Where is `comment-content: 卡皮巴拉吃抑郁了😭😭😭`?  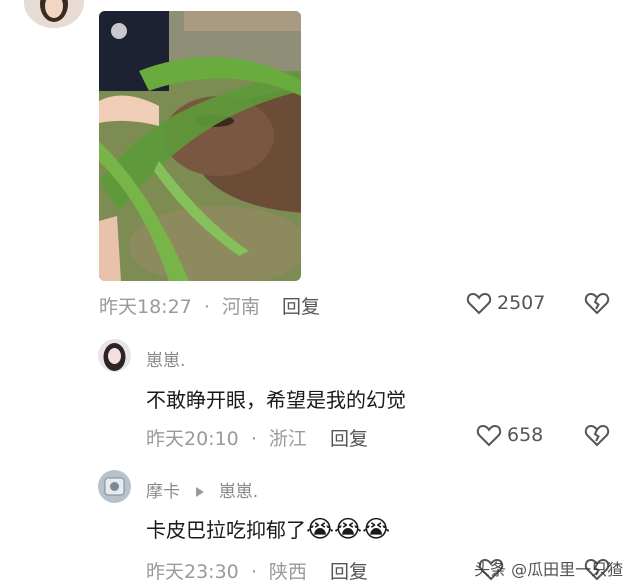 comment-content: 卡皮巴拉吃抑郁了😭😭😭 is located at coordinates (268, 528).